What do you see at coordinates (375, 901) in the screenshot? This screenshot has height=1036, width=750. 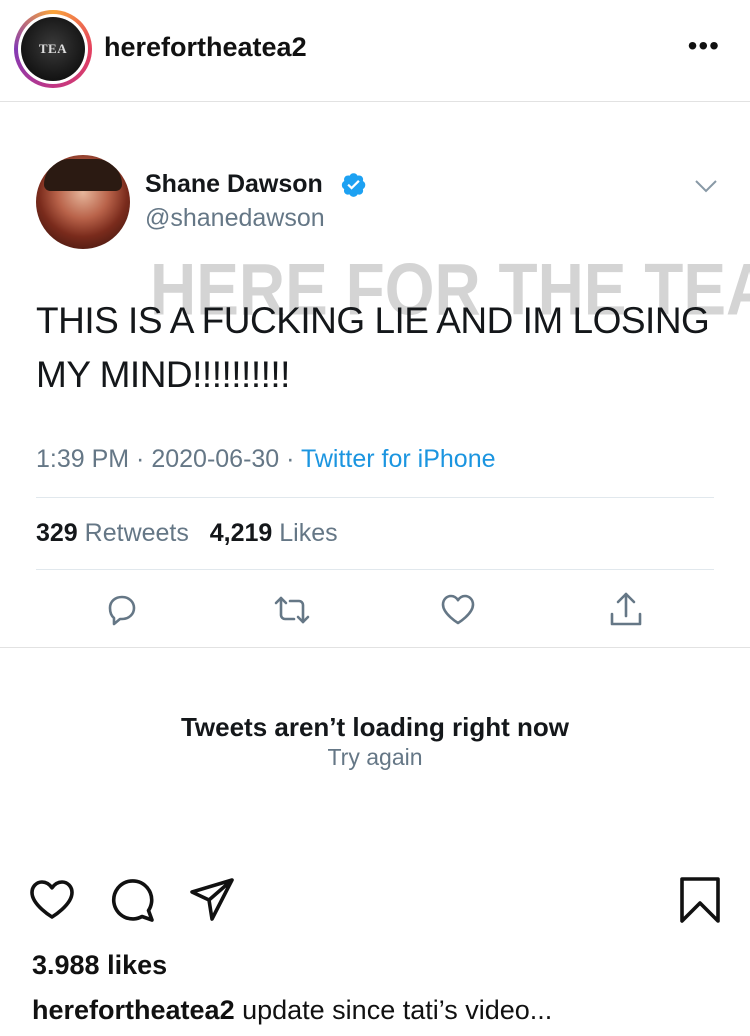 I see `post-action-bar` at bounding box center [375, 901].